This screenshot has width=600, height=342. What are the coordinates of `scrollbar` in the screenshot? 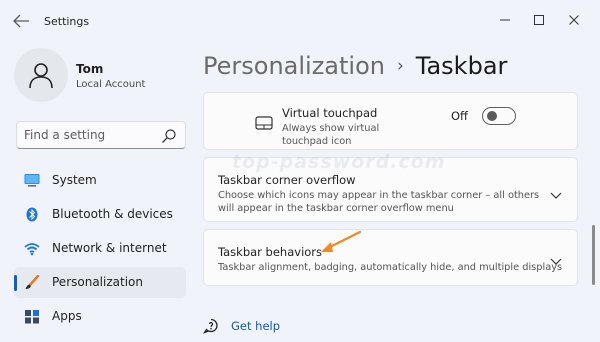 It's located at (593, 255).